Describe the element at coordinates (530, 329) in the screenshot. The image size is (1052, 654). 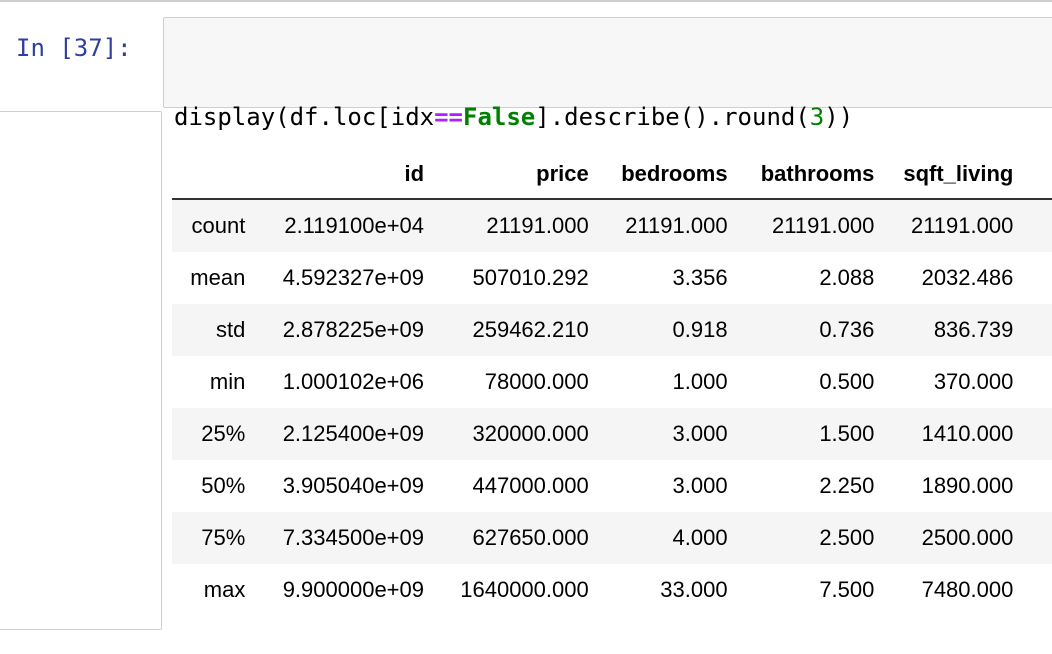
I see `table-cell: 259462.210` at that location.